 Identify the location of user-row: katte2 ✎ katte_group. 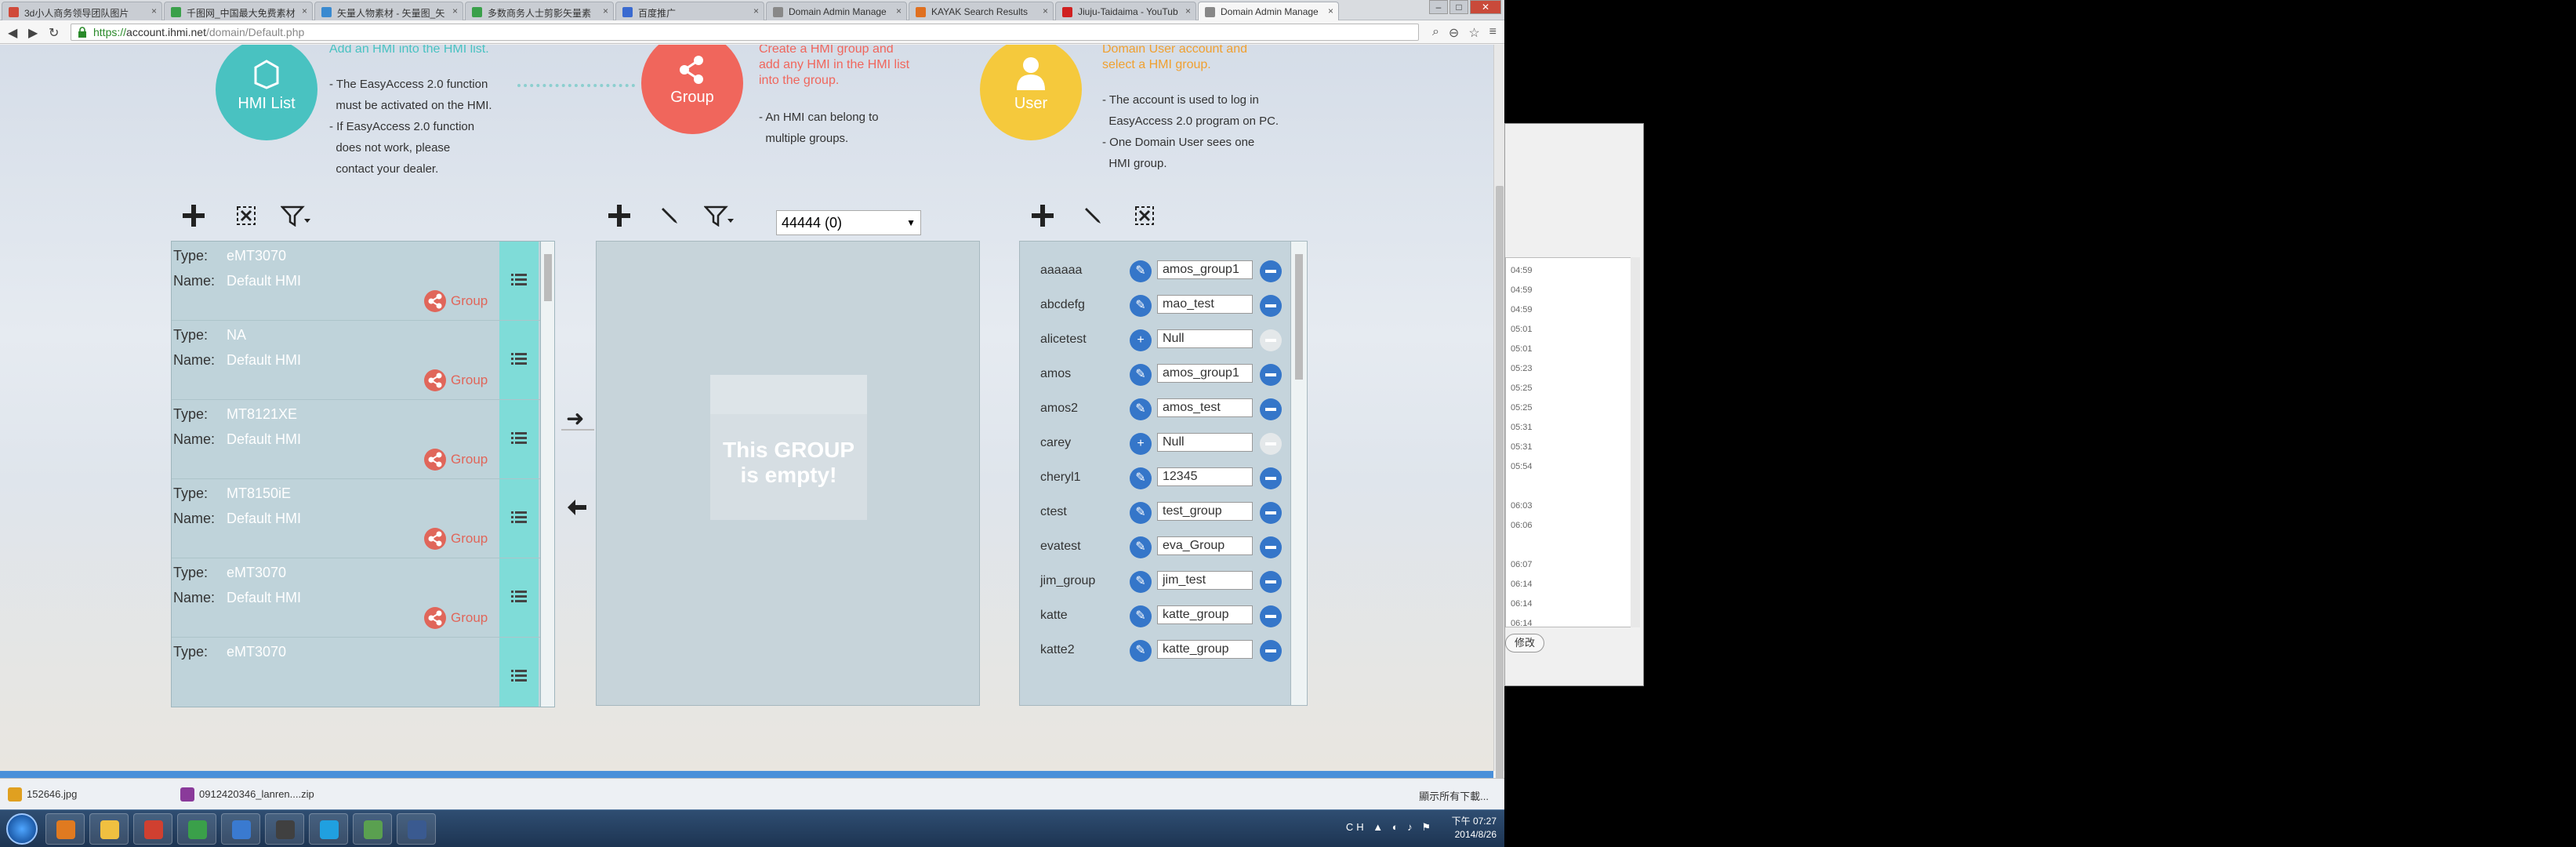
(1155, 651).